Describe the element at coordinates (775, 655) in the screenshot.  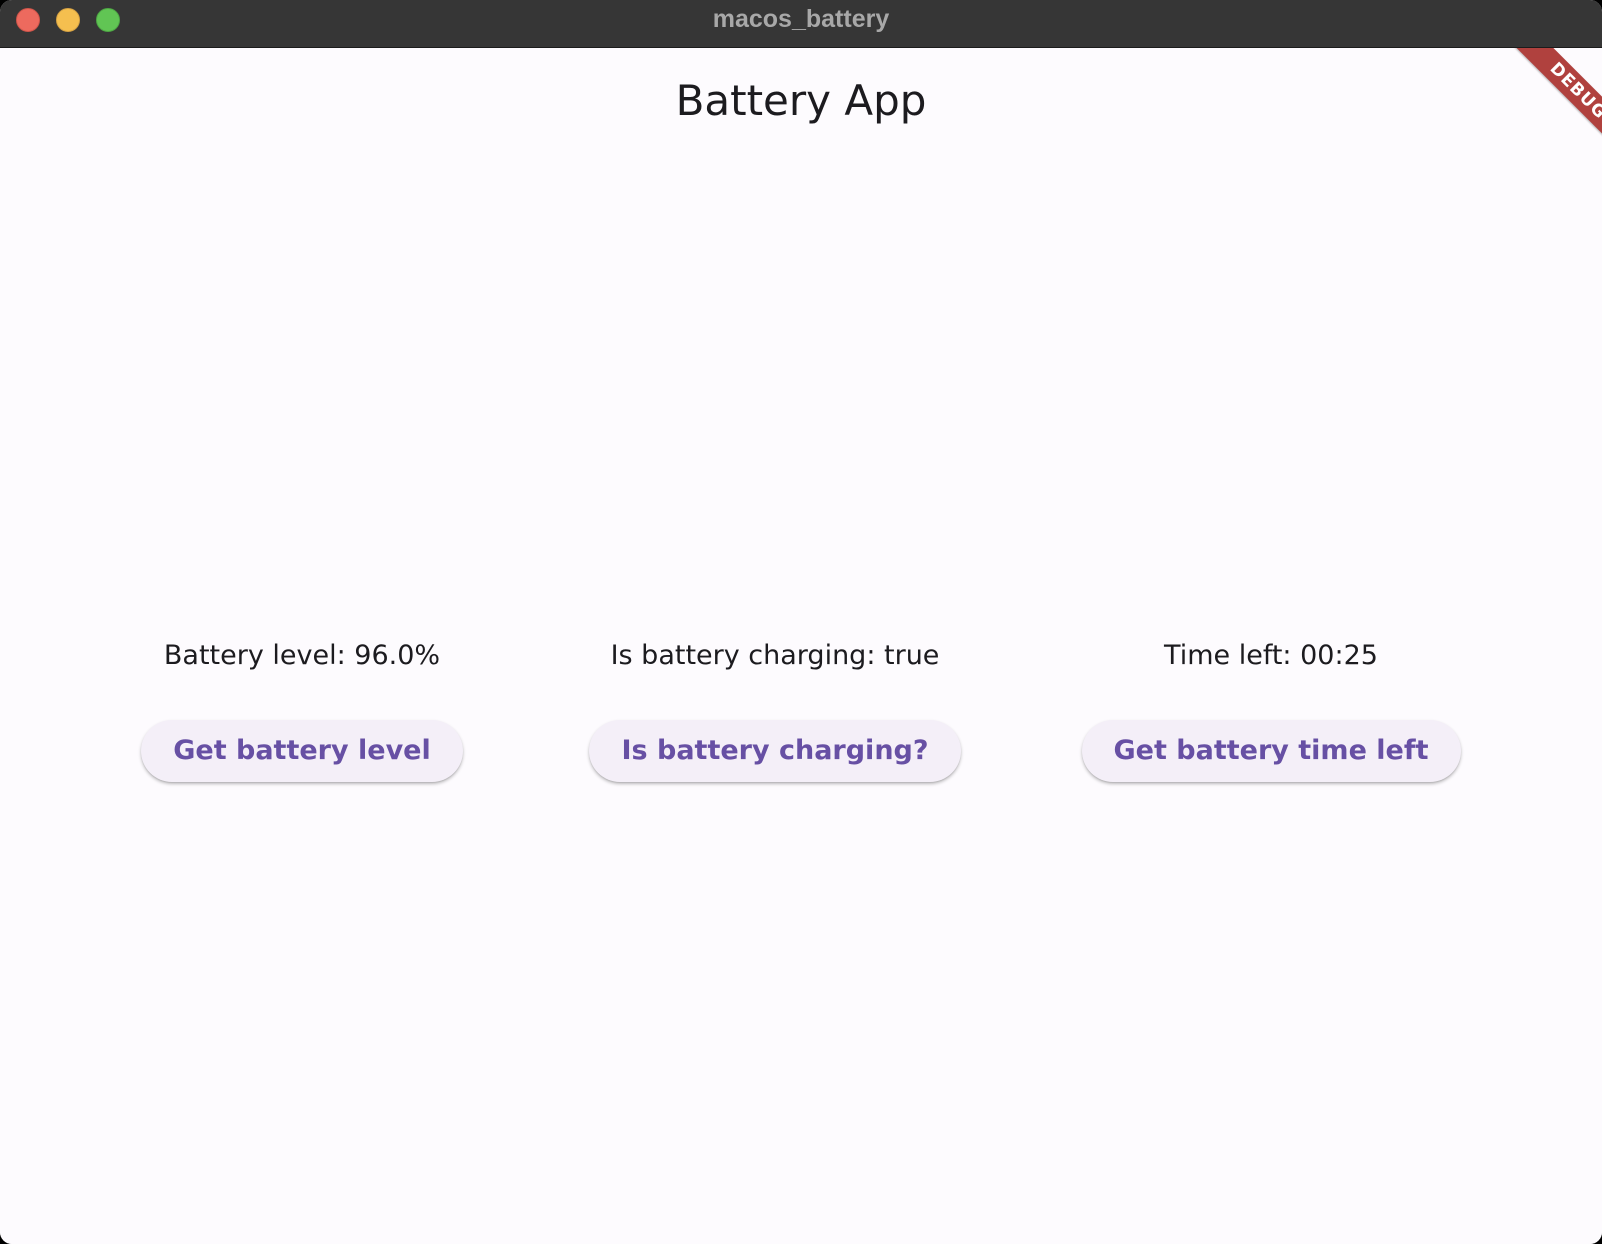
I see `charging-status: Is battery charging: true` at that location.